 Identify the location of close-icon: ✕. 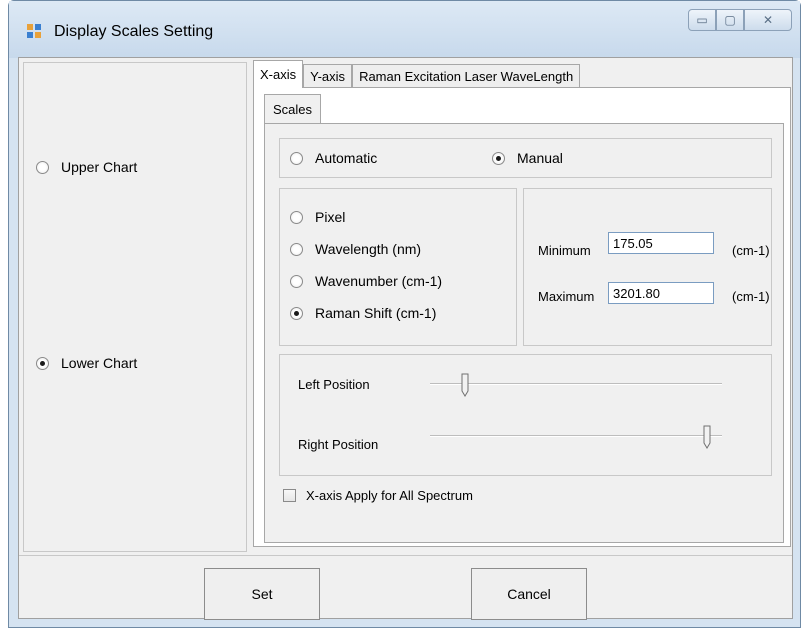
(768, 20).